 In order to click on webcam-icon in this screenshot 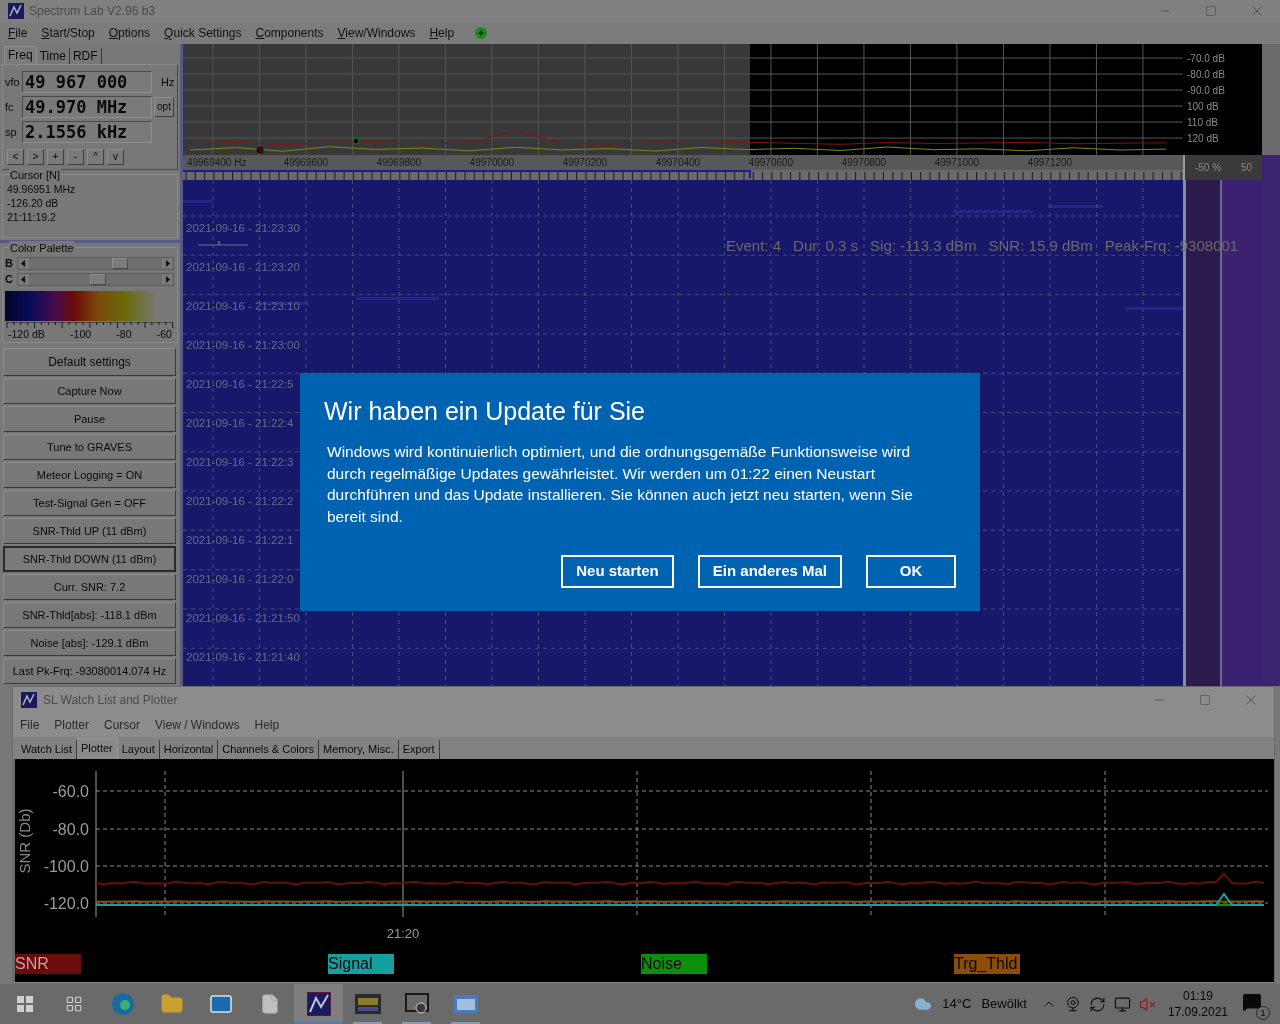, I will do `click(1072, 1004)`.